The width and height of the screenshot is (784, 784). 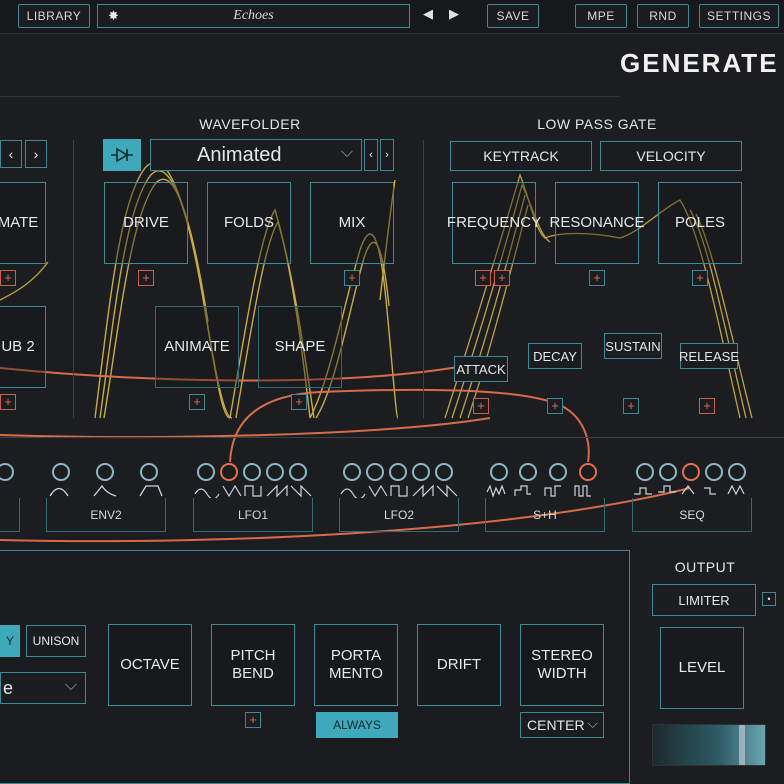 What do you see at coordinates (249, 223) in the screenshot?
I see `knob-folds: FOLDS` at bounding box center [249, 223].